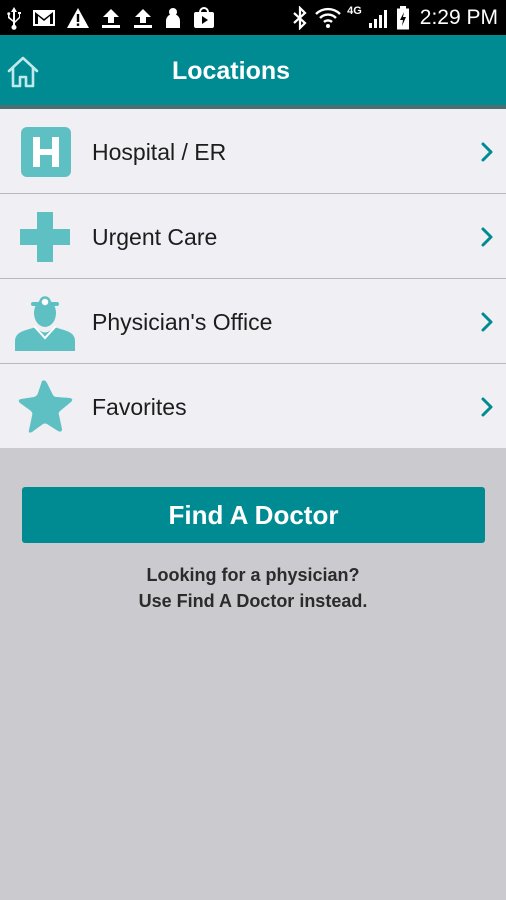  I want to click on clock: 2:29 PM, so click(458, 17).